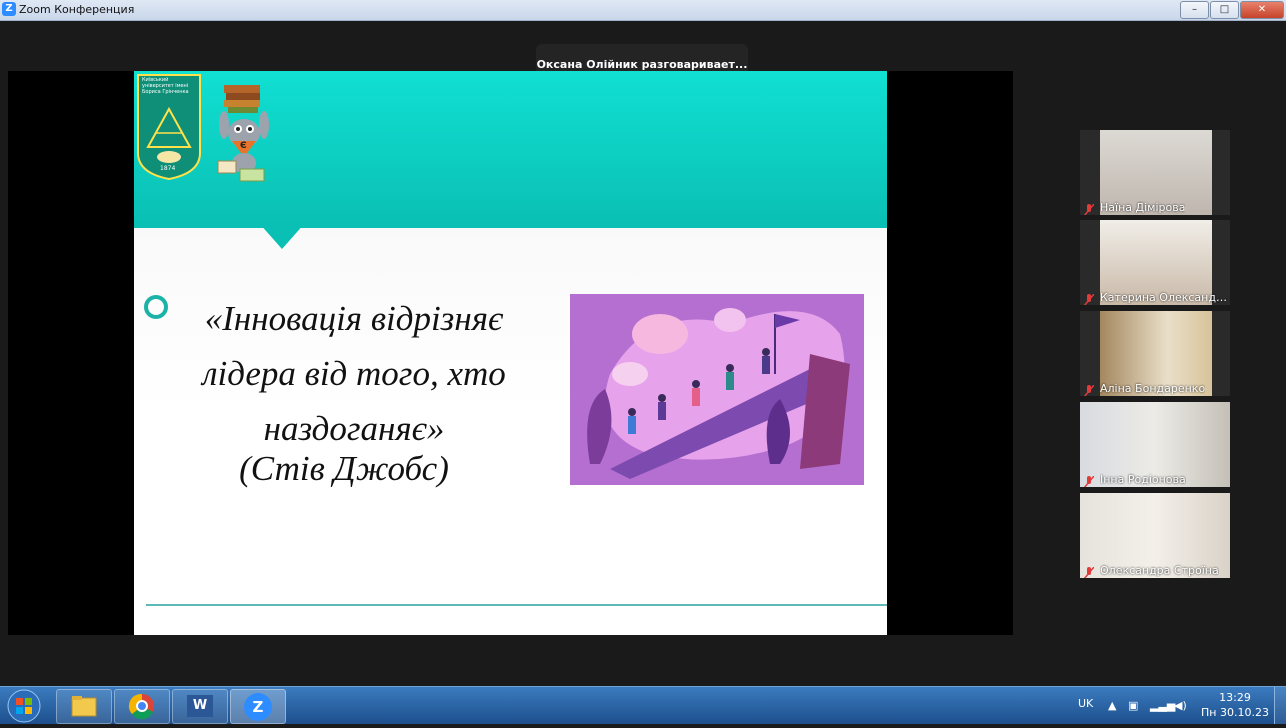  What do you see at coordinates (243, 146) in the screenshot?
I see `mascot-letter: Є` at bounding box center [243, 146].